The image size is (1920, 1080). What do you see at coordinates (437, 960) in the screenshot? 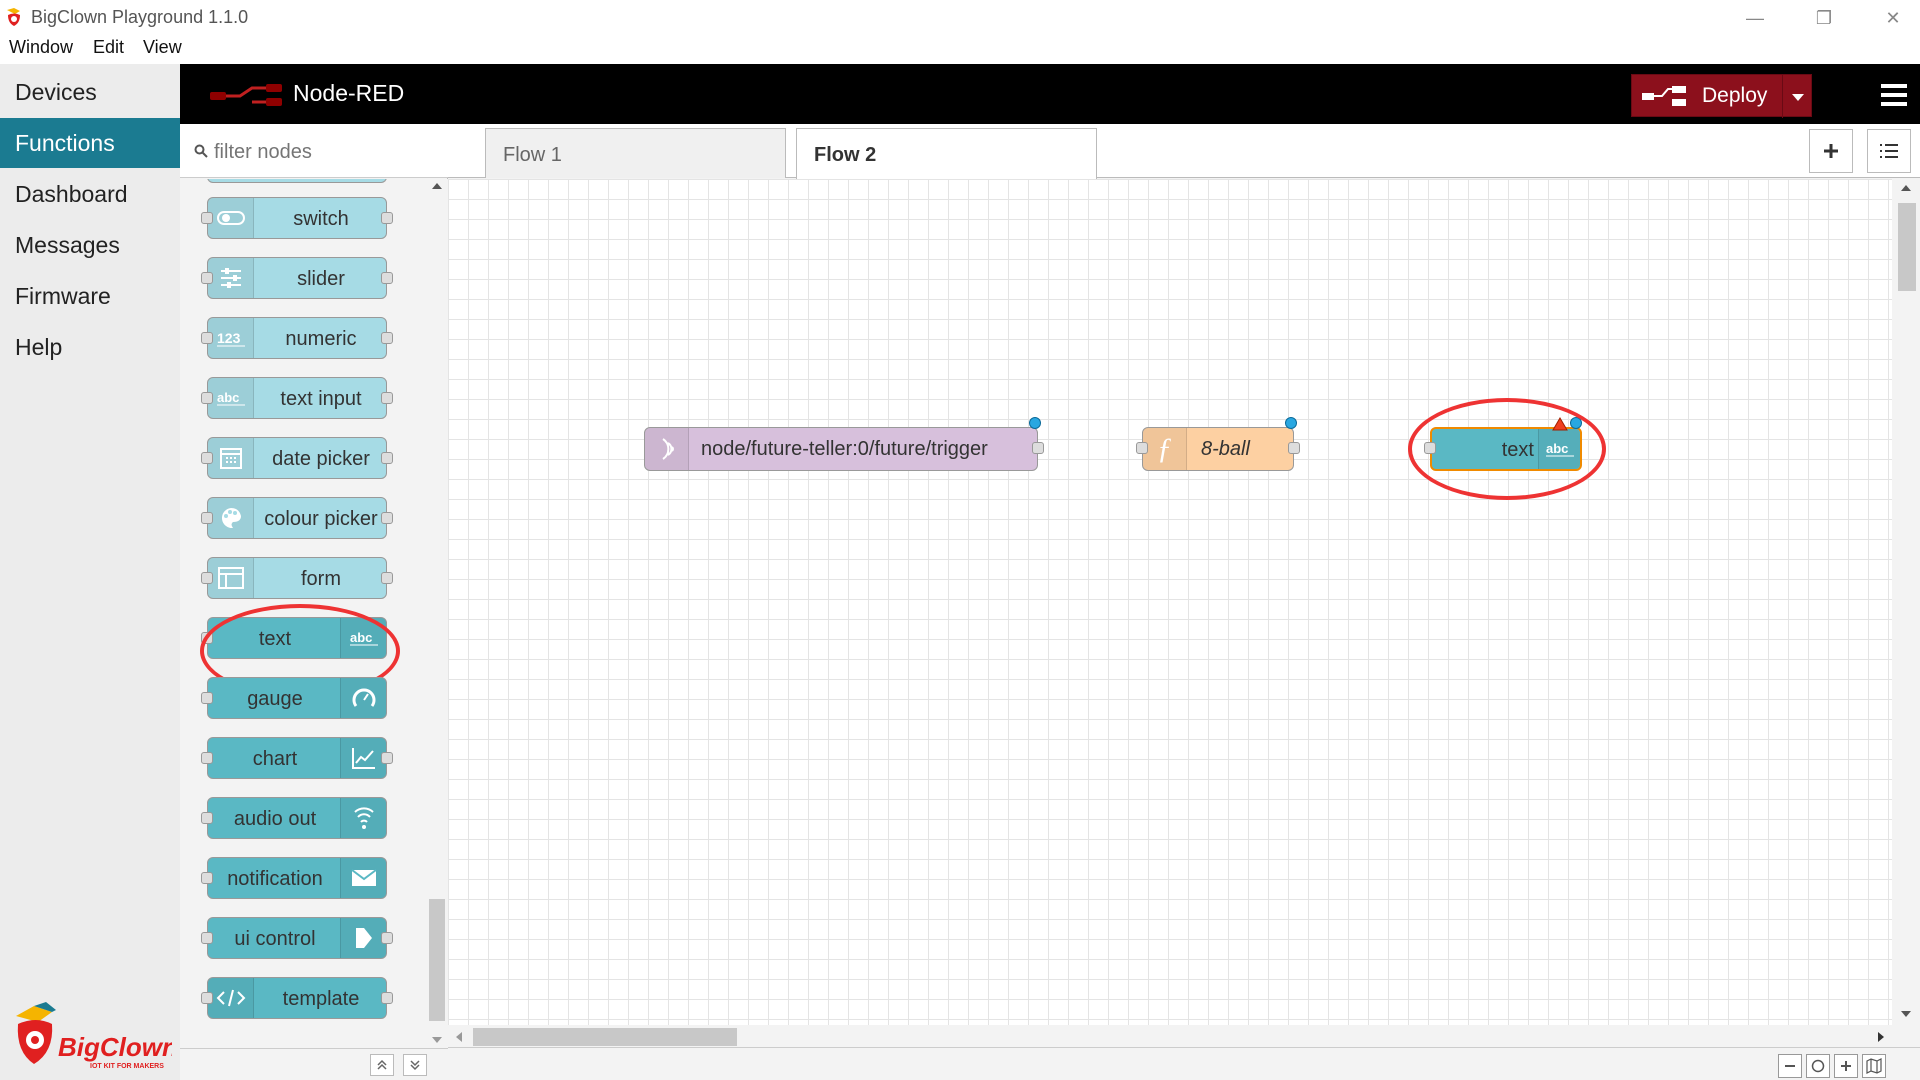
I see `palette-scroll-thumb` at bounding box center [437, 960].